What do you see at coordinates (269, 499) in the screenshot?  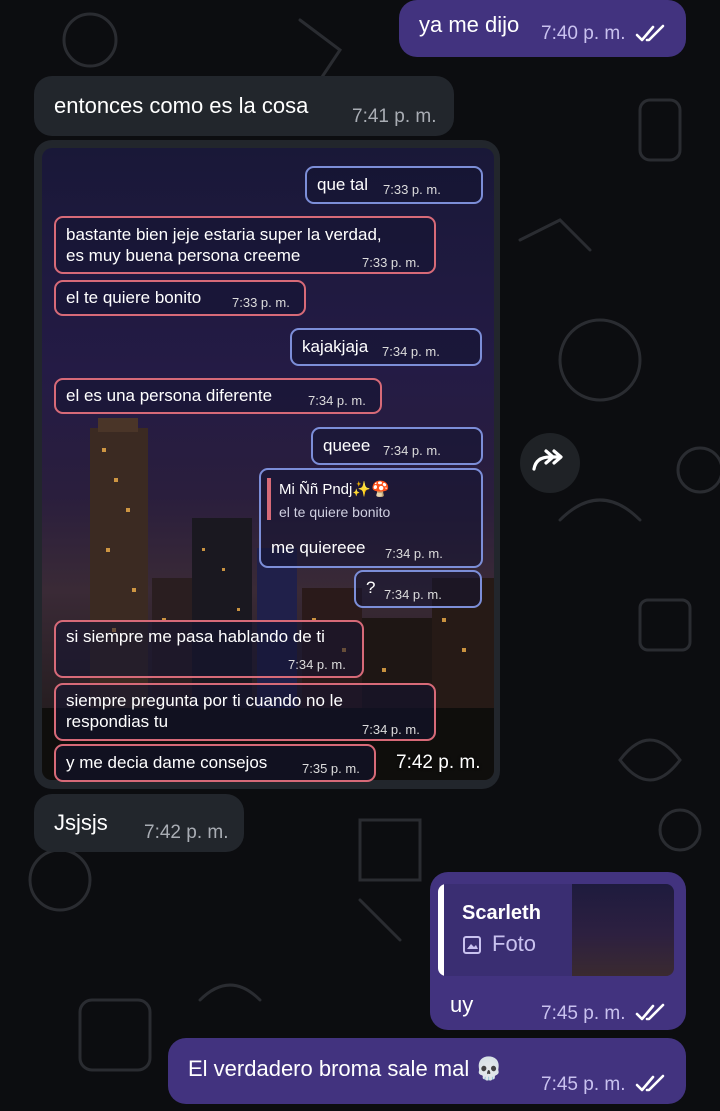 I see `photo-reply-bar` at bounding box center [269, 499].